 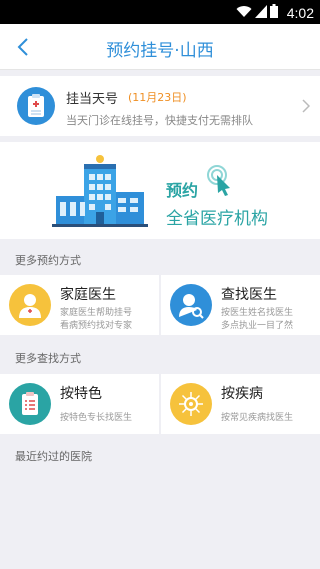 I want to click on family-doctor-title: 家庭医生, so click(x=88, y=295).